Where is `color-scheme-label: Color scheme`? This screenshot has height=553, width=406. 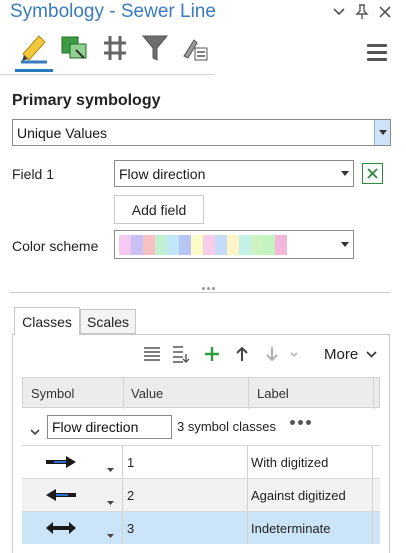 color-scheme-label: Color scheme is located at coordinates (55, 246).